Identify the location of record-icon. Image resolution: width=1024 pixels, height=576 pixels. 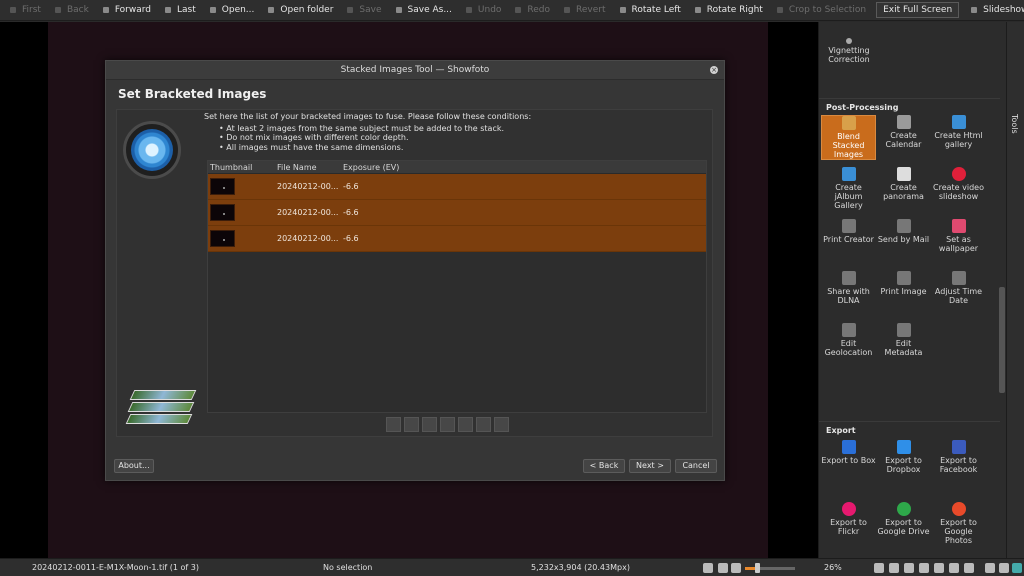
(958, 174).